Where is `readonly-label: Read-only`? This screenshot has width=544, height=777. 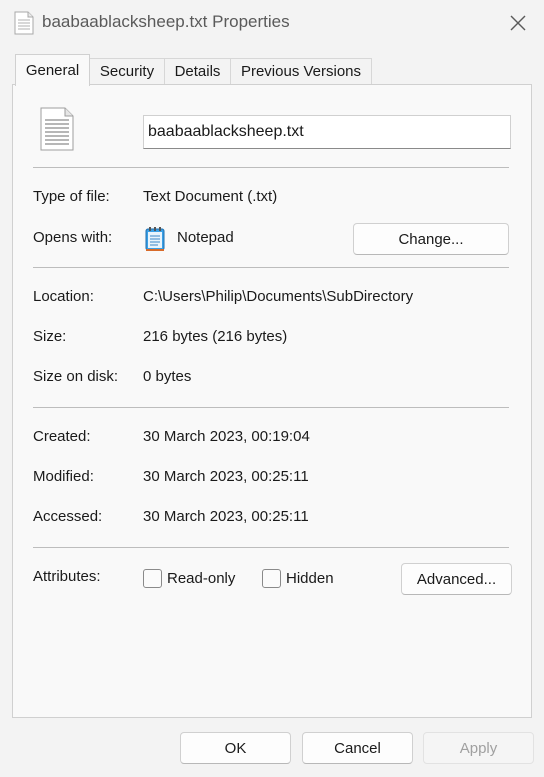
readonly-label: Read-only is located at coordinates (201, 578).